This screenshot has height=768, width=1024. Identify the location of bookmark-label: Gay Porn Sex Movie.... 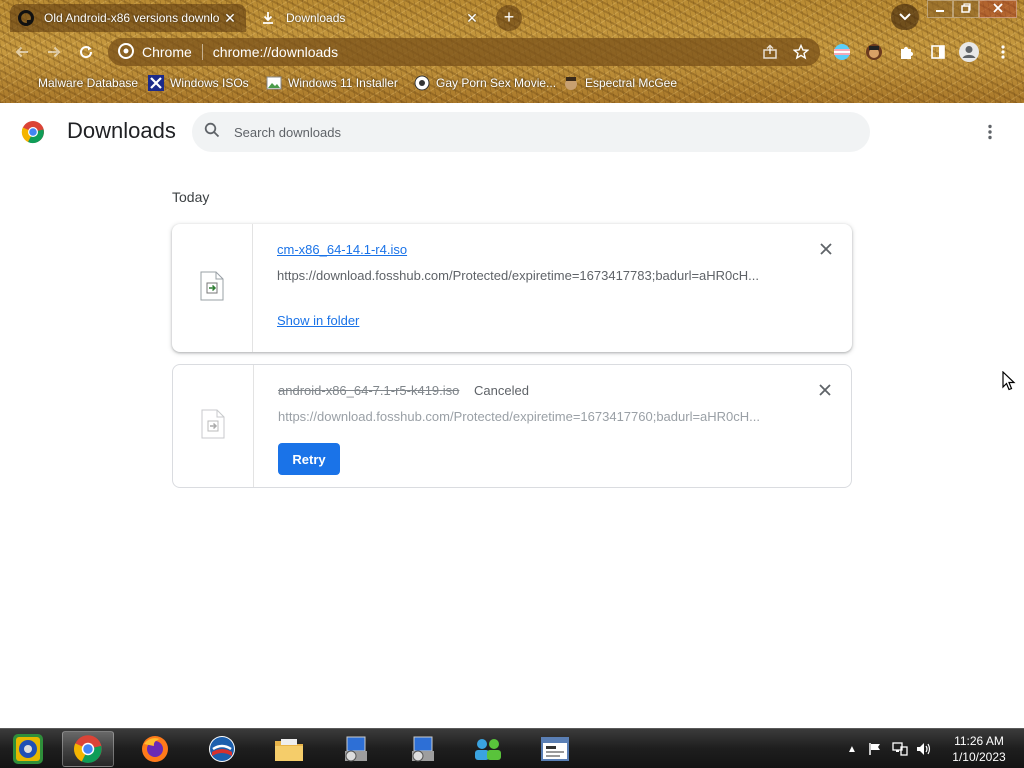
(496, 83).